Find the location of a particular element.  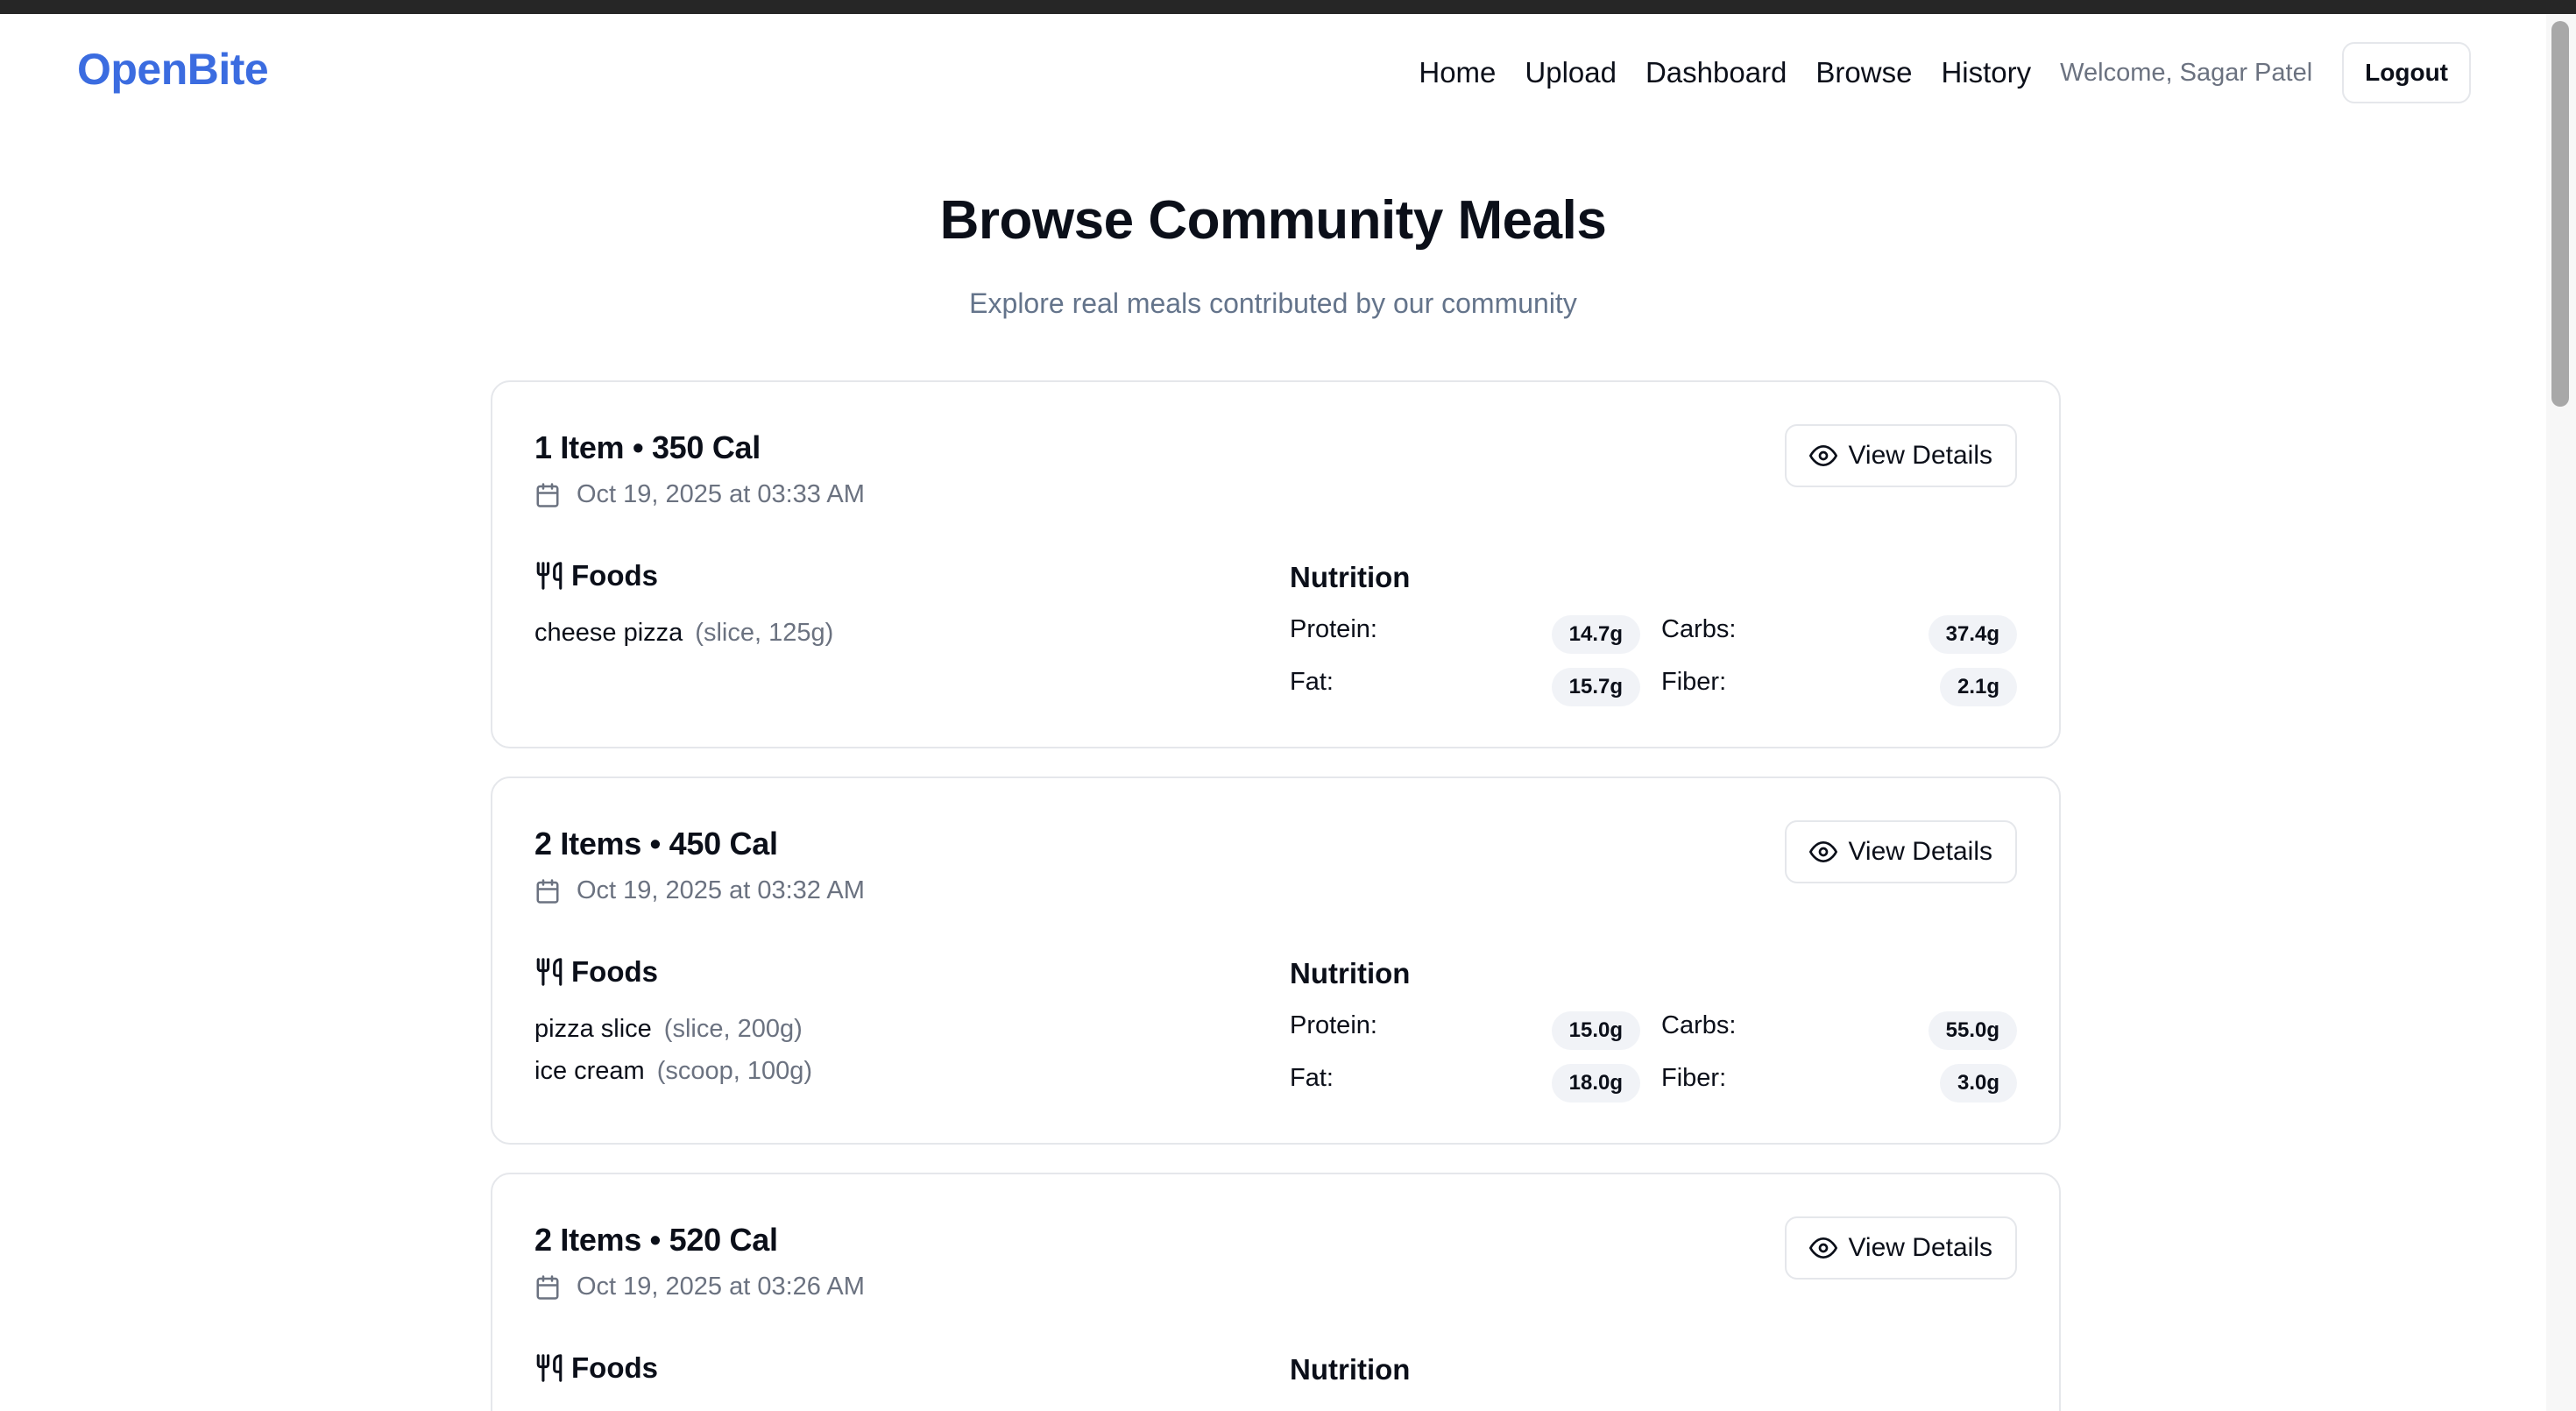

meal-date: Oct 19, 2025 at 03:33 AM is located at coordinates (699, 495).